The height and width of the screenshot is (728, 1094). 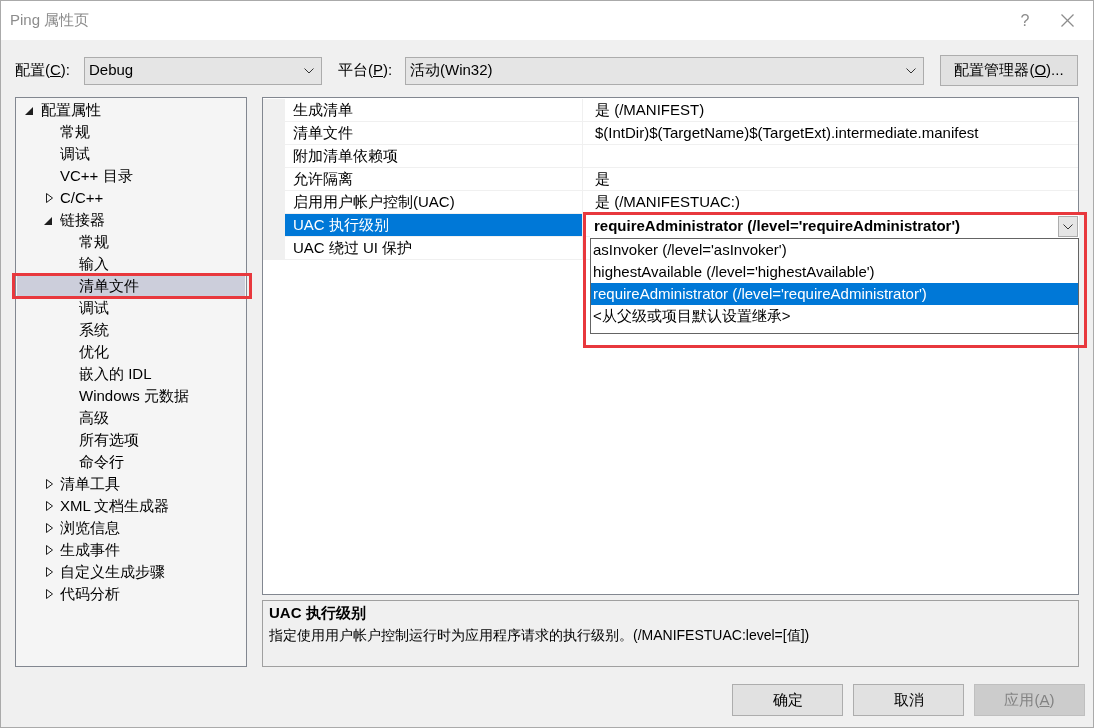 I want to click on dialog-button: 取消, so click(x=908, y=700).